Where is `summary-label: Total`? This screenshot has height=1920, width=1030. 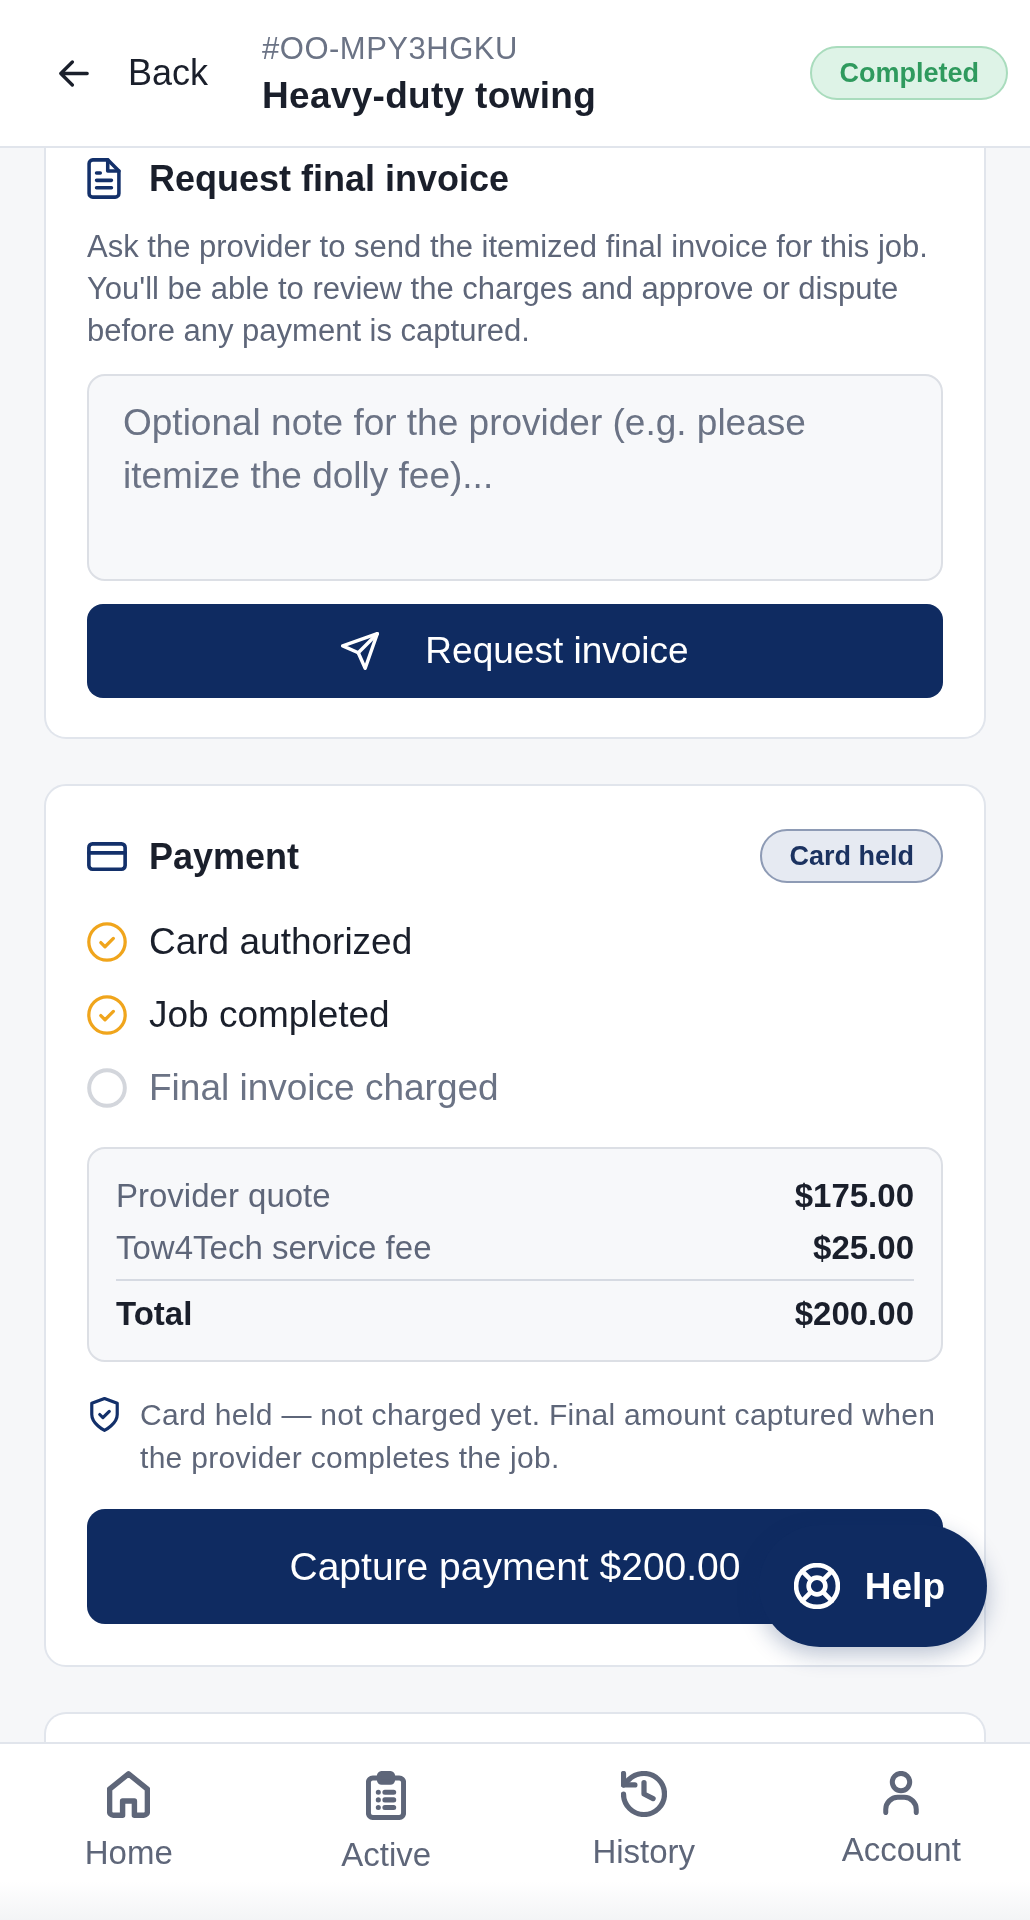
summary-label: Total is located at coordinates (154, 1313).